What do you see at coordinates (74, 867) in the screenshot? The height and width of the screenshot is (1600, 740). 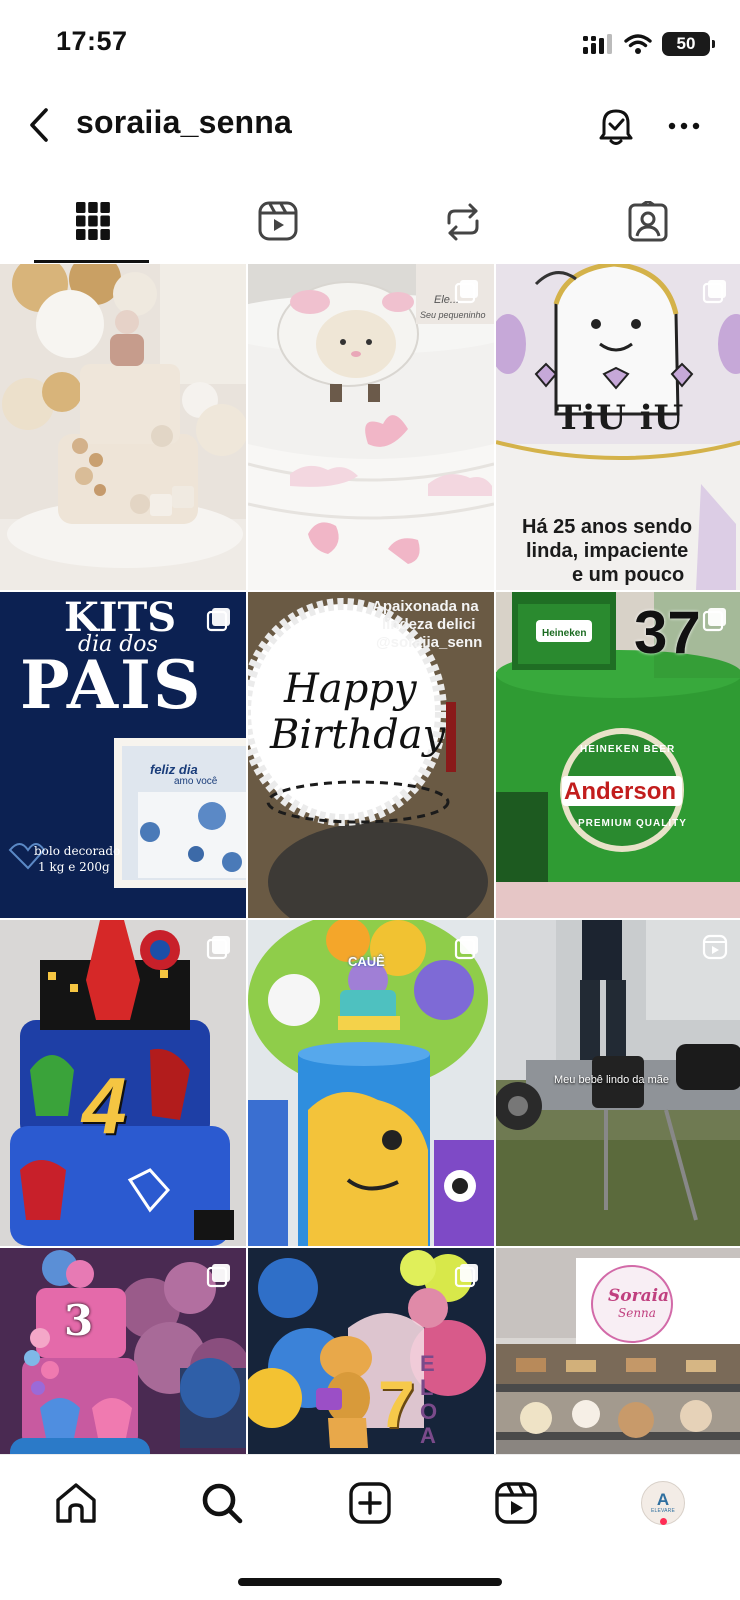 I see `post-bolo-peso: 1 kg e 200g` at bounding box center [74, 867].